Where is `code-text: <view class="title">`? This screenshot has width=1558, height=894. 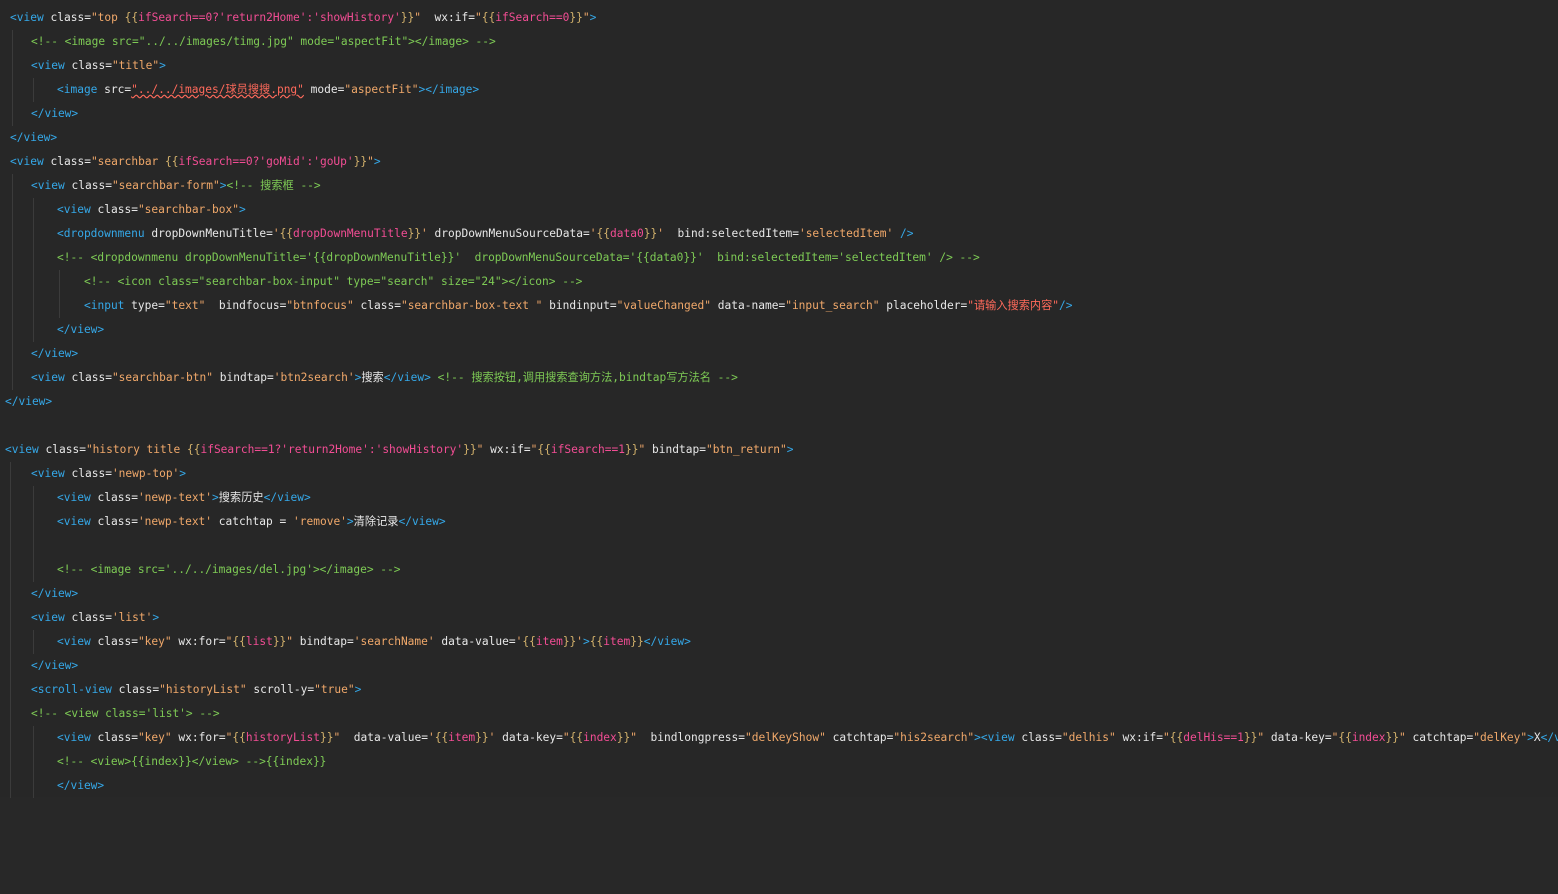
code-text: <view class="title"> is located at coordinates (98, 65).